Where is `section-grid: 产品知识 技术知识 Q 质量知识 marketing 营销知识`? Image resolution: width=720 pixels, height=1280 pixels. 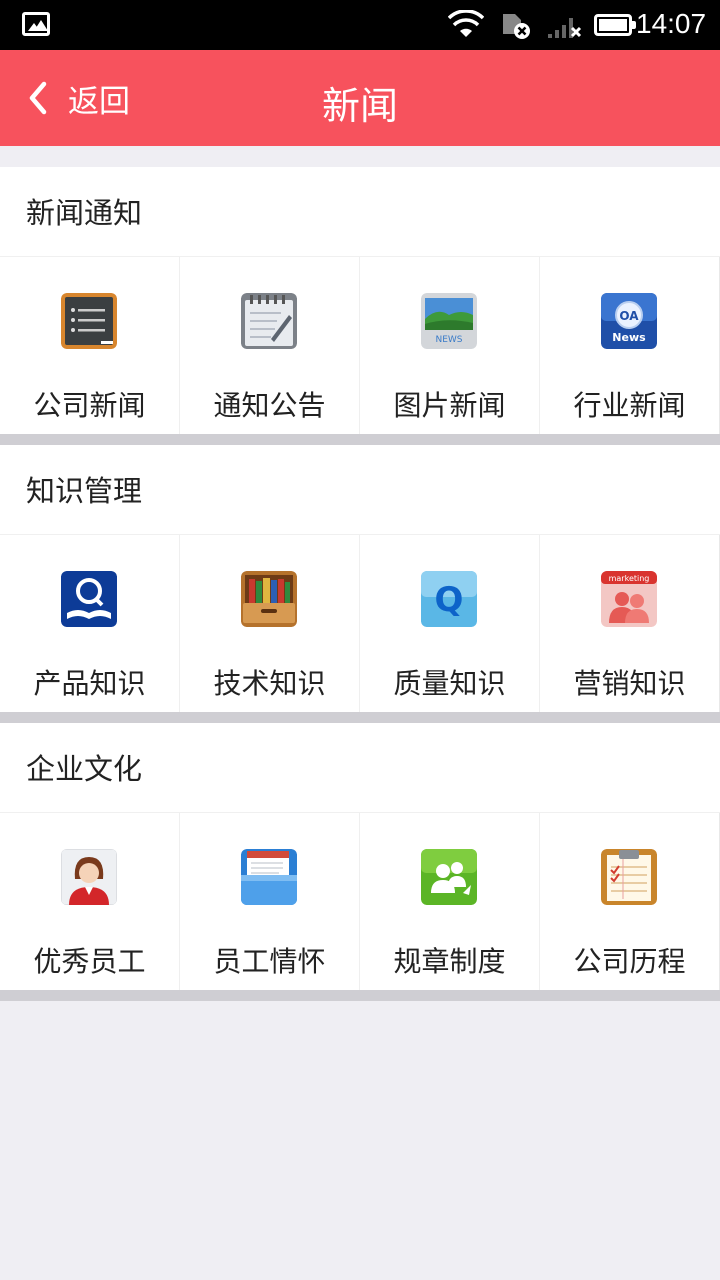 section-grid: 产品知识 技术知识 Q 质量知识 marketing 营销知识 is located at coordinates (360, 623).